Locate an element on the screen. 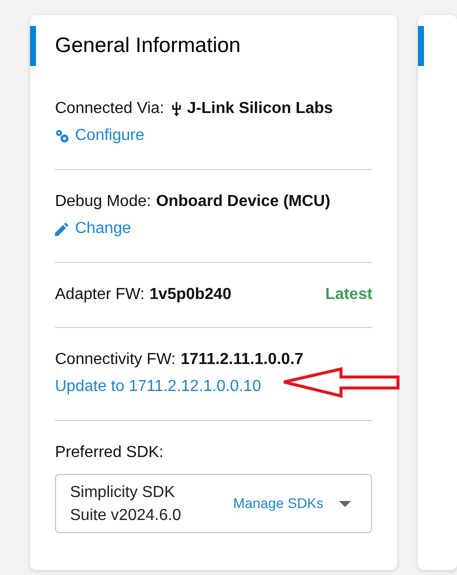 The width and height of the screenshot is (457, 575). manage-sdks-link: Manage SDKs is located at coordinates (278, 503).